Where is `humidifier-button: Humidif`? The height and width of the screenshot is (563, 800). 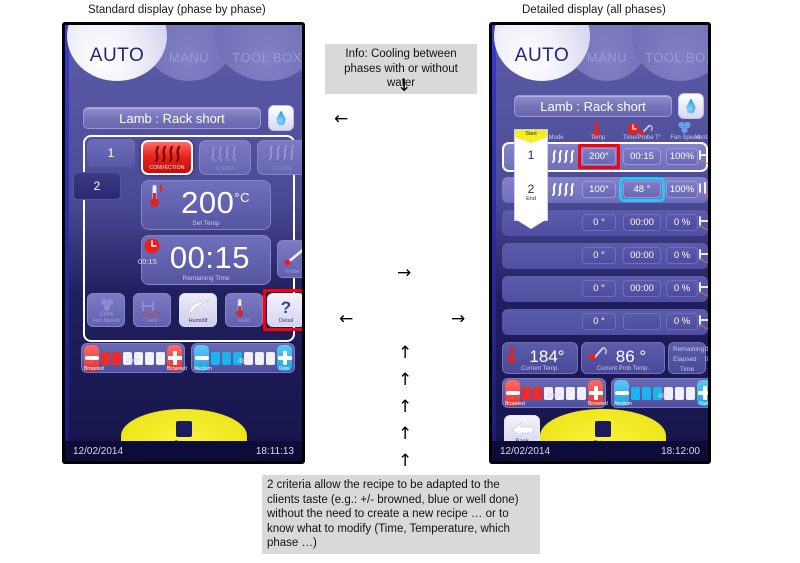
humidifier-button: Humidif is located at coordinates (198, 310).